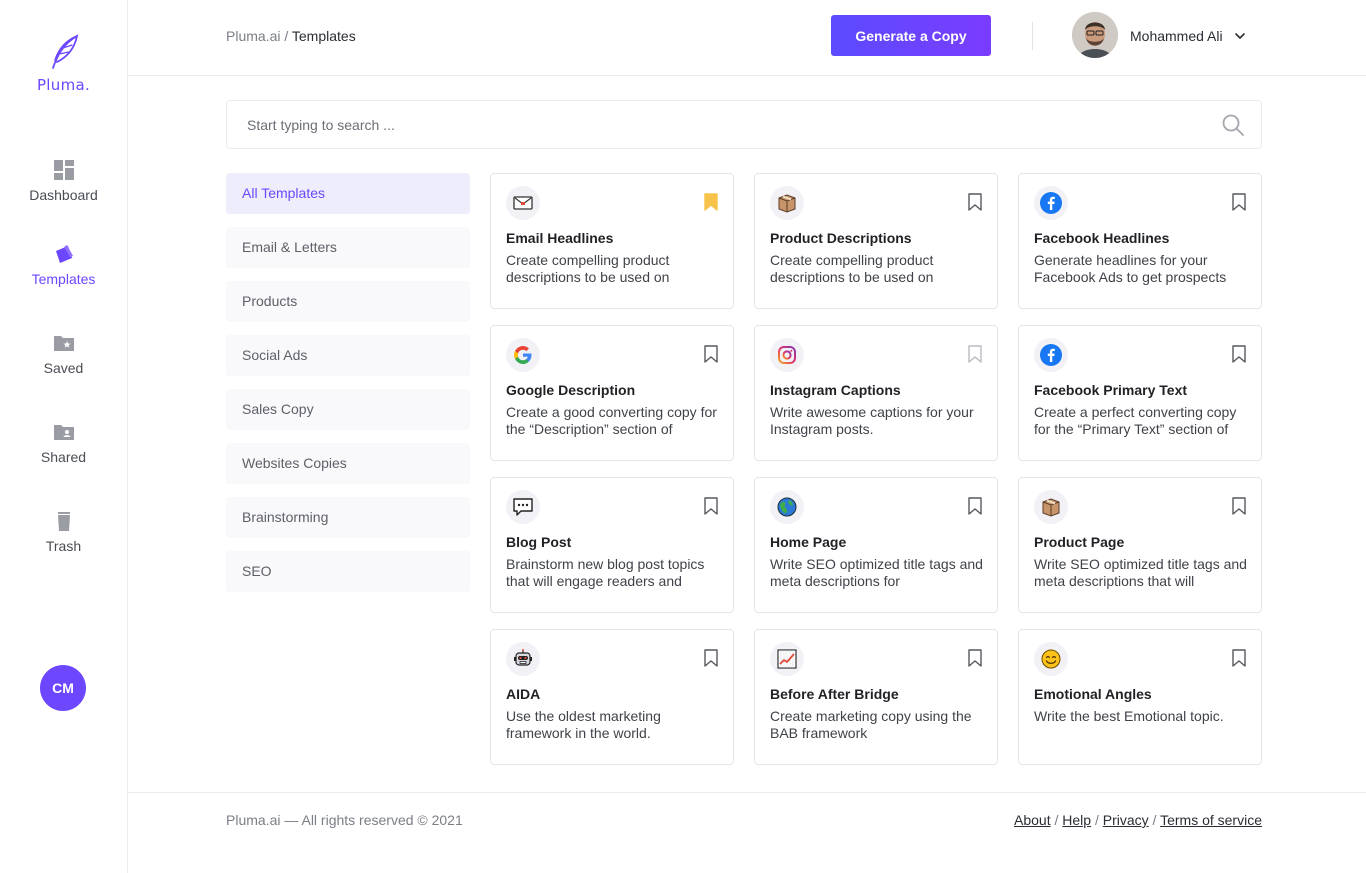  I want to click on template-title: Before After Bridge, so click(834, 694).